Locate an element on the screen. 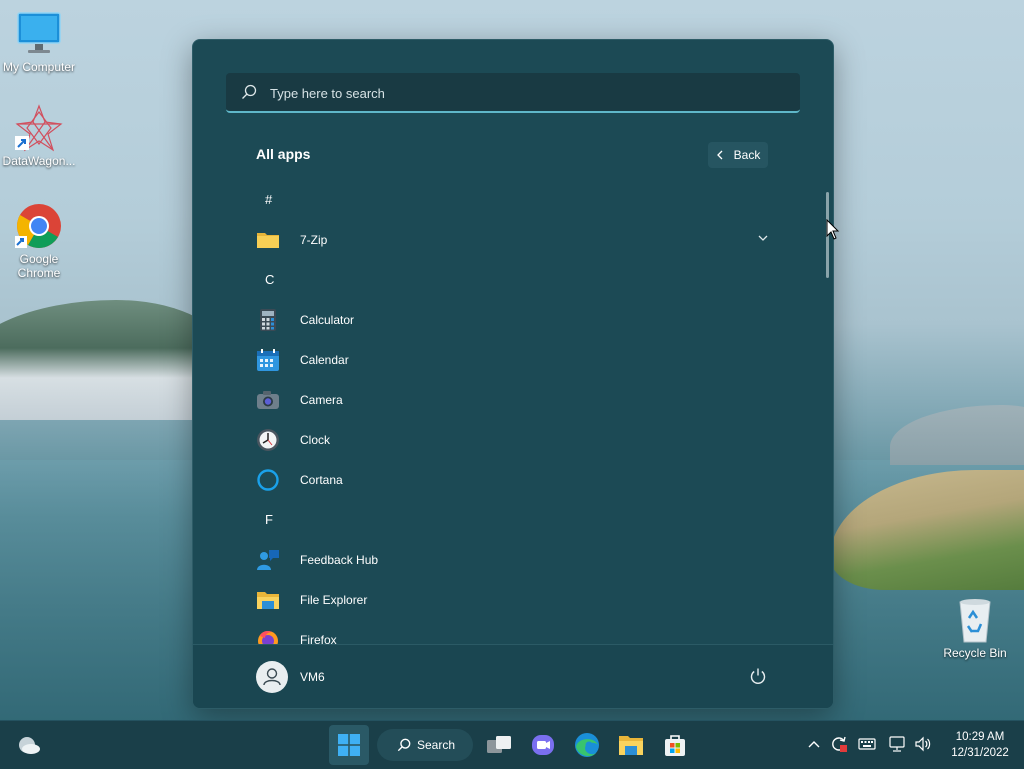 Image resolution: width=1024 pixels, height=769 pixels. section-letter: # is located at coordinates (269, 199).